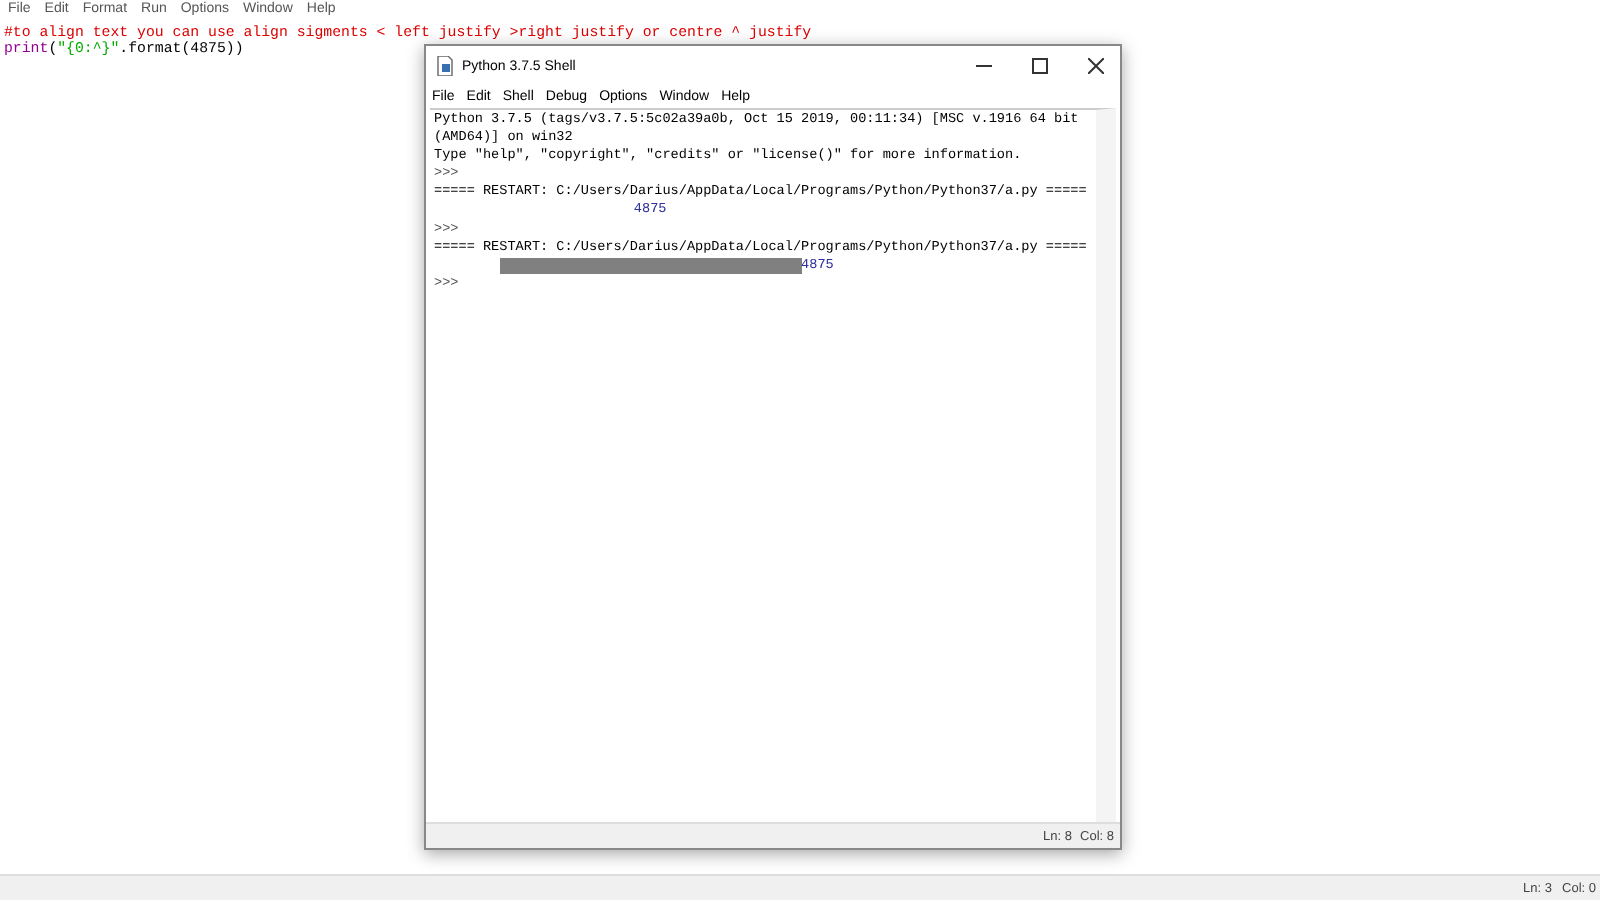 This screenshot has height=900, width=1600. Describe the element at coordinates (1040, 66) in the screenshot. I see `maximize-icon` at that location.